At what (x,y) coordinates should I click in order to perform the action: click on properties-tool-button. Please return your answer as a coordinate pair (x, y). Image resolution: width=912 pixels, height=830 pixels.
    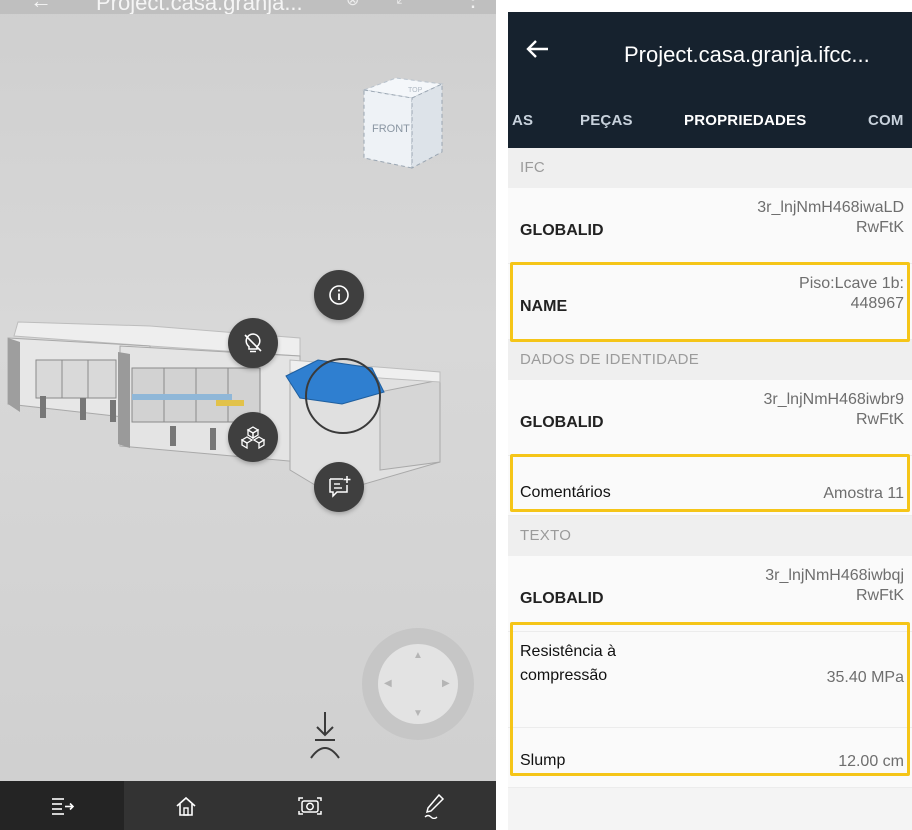
    Looking at the image, I should click on (62, 805).